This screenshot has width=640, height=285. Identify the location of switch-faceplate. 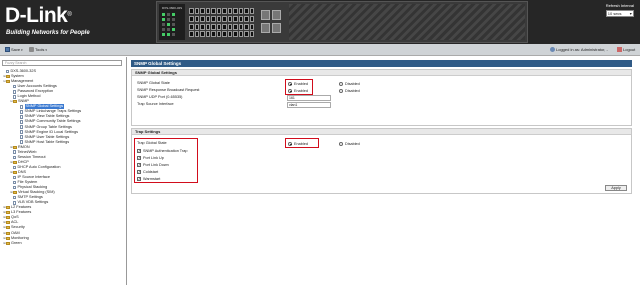
(407, 22).